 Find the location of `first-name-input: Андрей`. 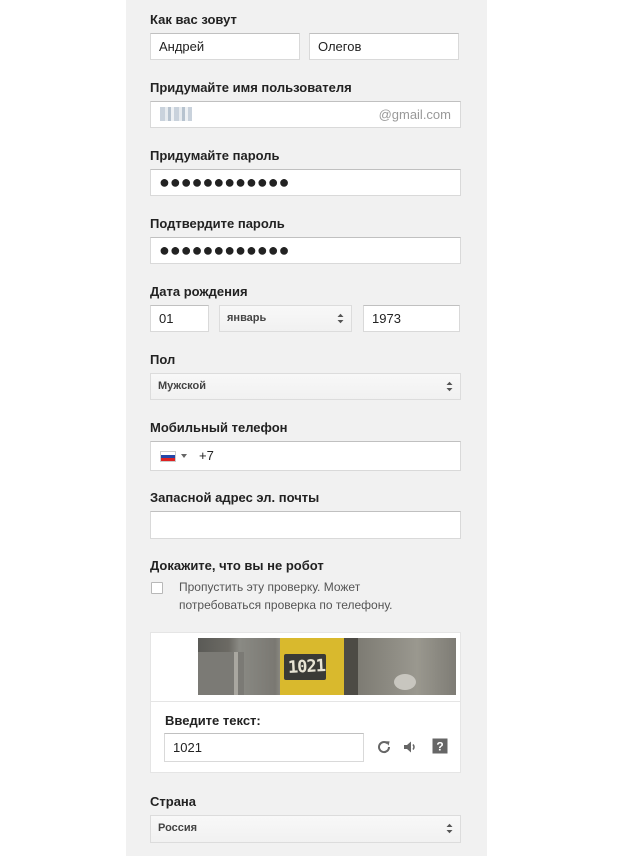

first-name-input: Андрей is located at coordinates (225, 46).